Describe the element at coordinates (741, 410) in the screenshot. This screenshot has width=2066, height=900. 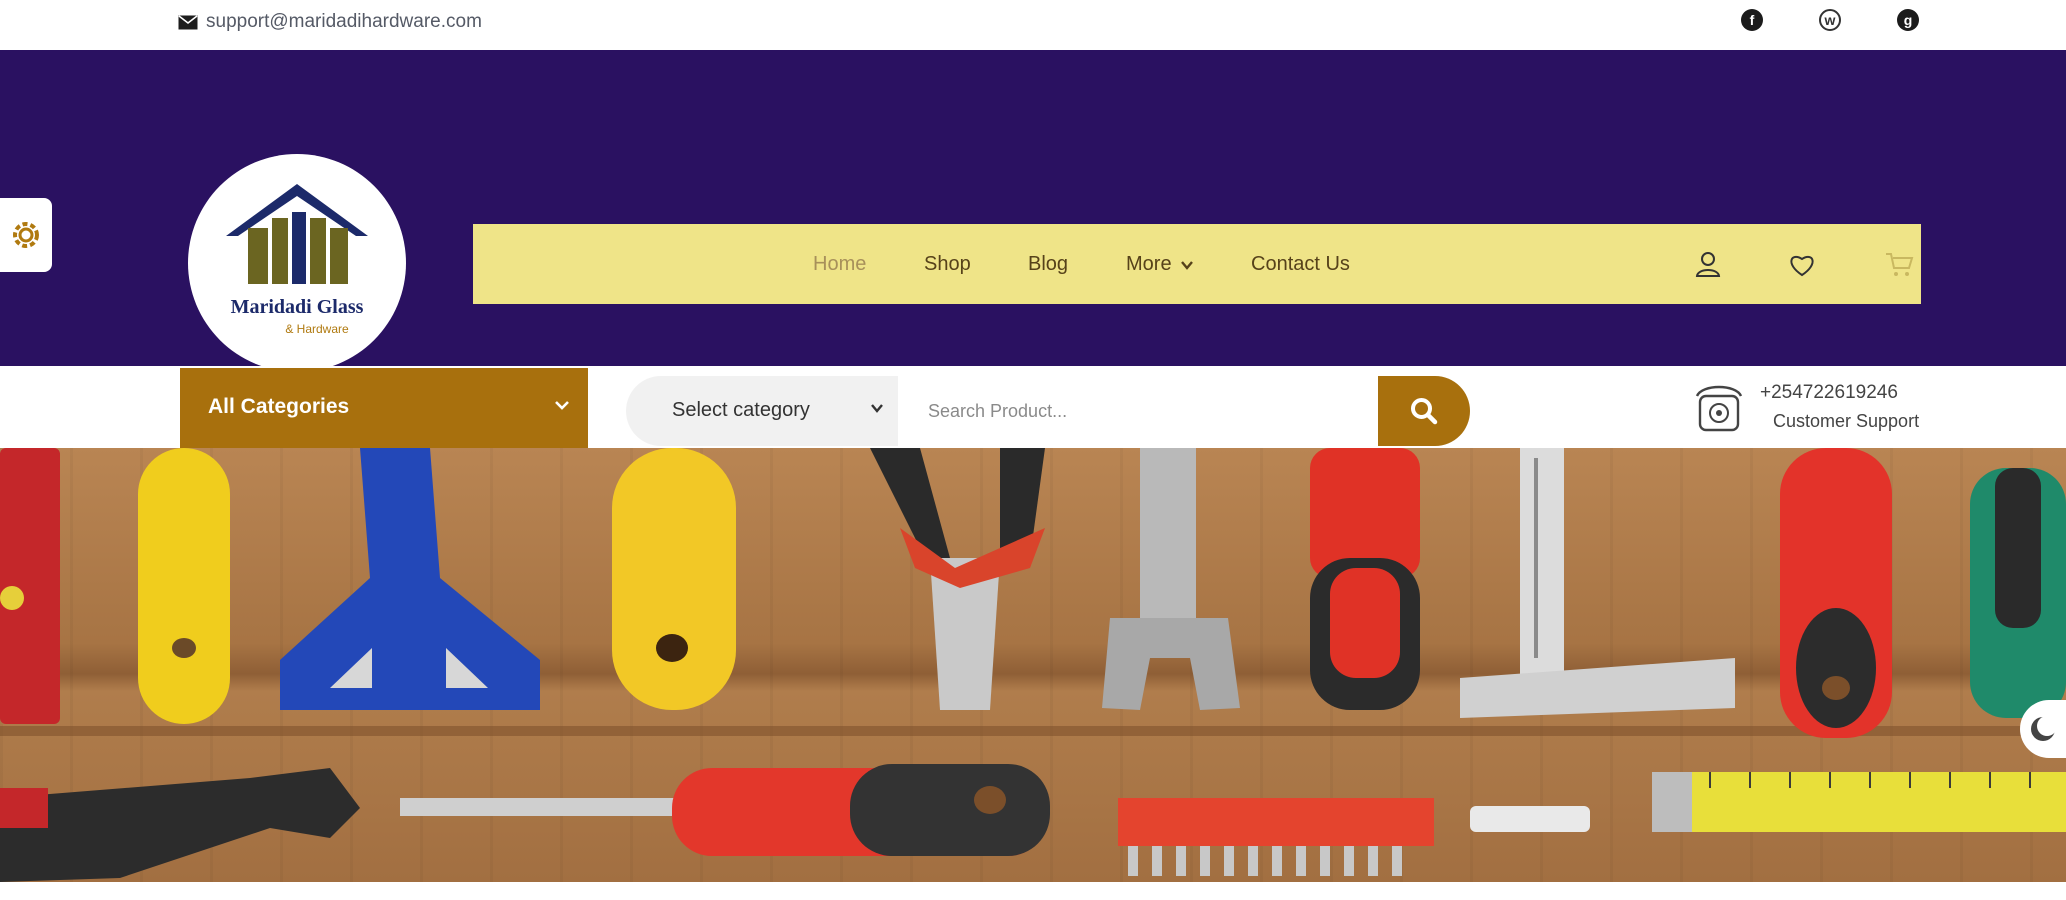
I see `select-category-label: Select category` at that location.